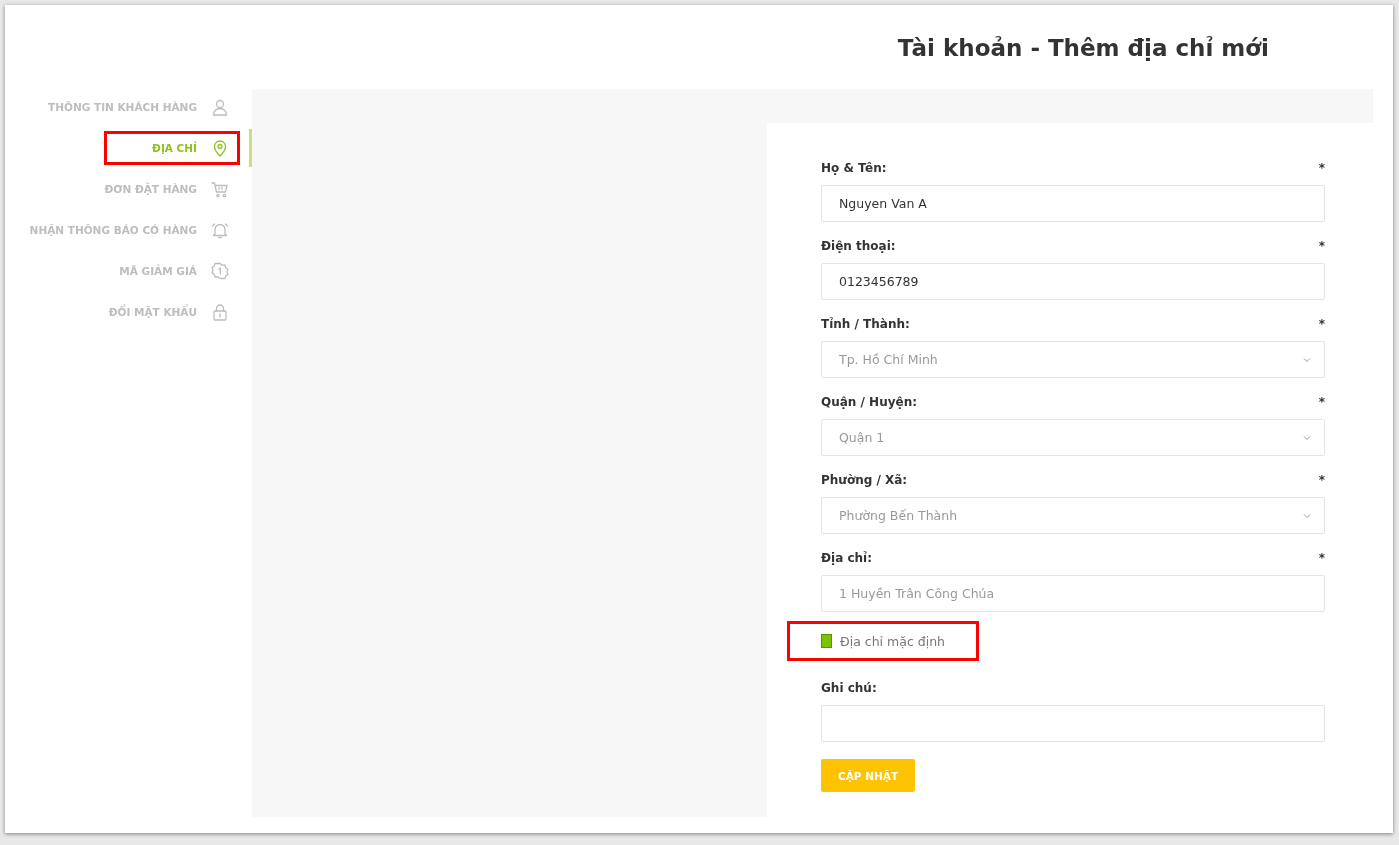 The image size is (1399, 845). I want to click on bell-icon, so click(220, 230).